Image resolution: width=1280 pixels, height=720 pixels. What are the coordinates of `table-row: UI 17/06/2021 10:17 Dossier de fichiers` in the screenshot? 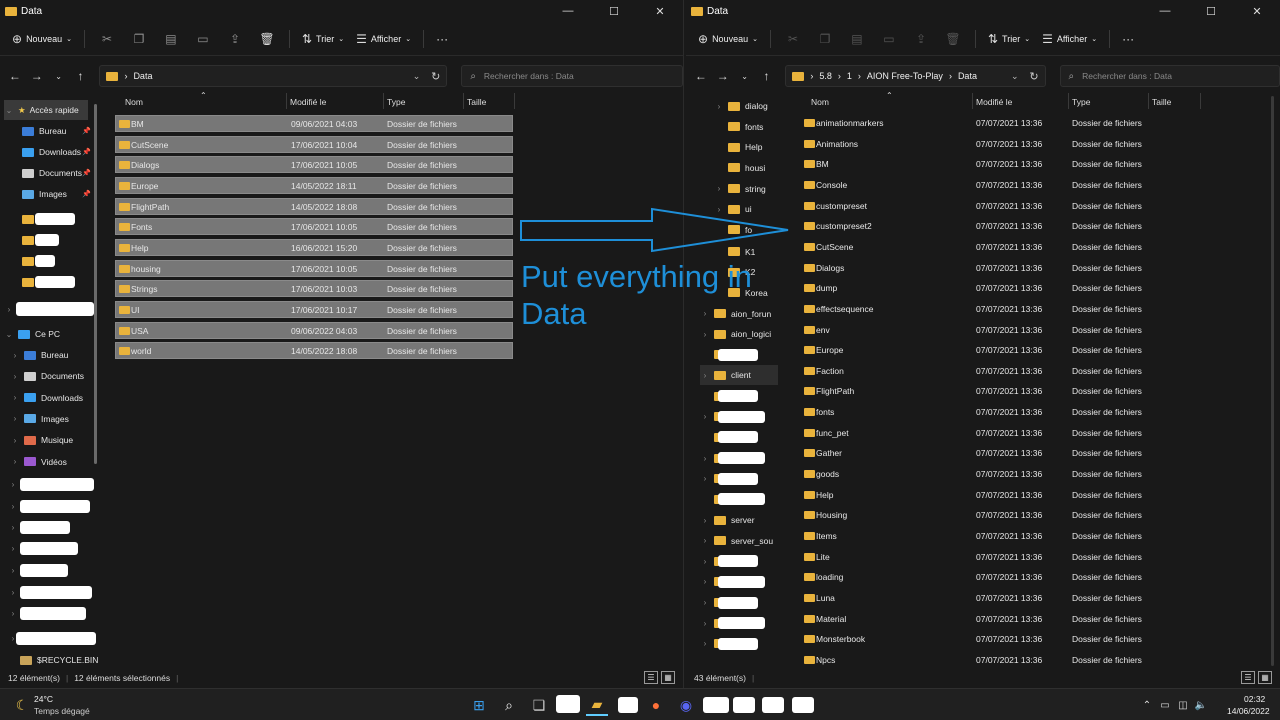 It's located at (314, 309).